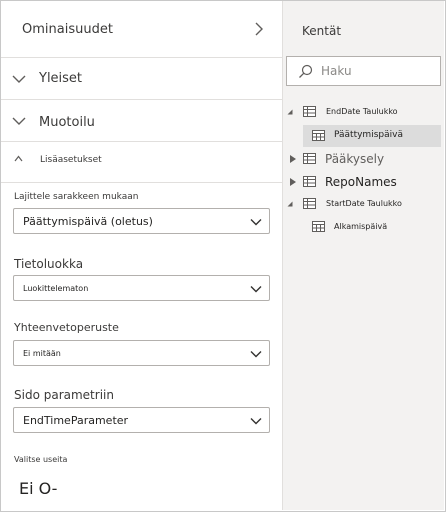 Image resolution: width=446 pixels, height=512 pixels. I want to click on chevron-right-icon, so click(259, 29).